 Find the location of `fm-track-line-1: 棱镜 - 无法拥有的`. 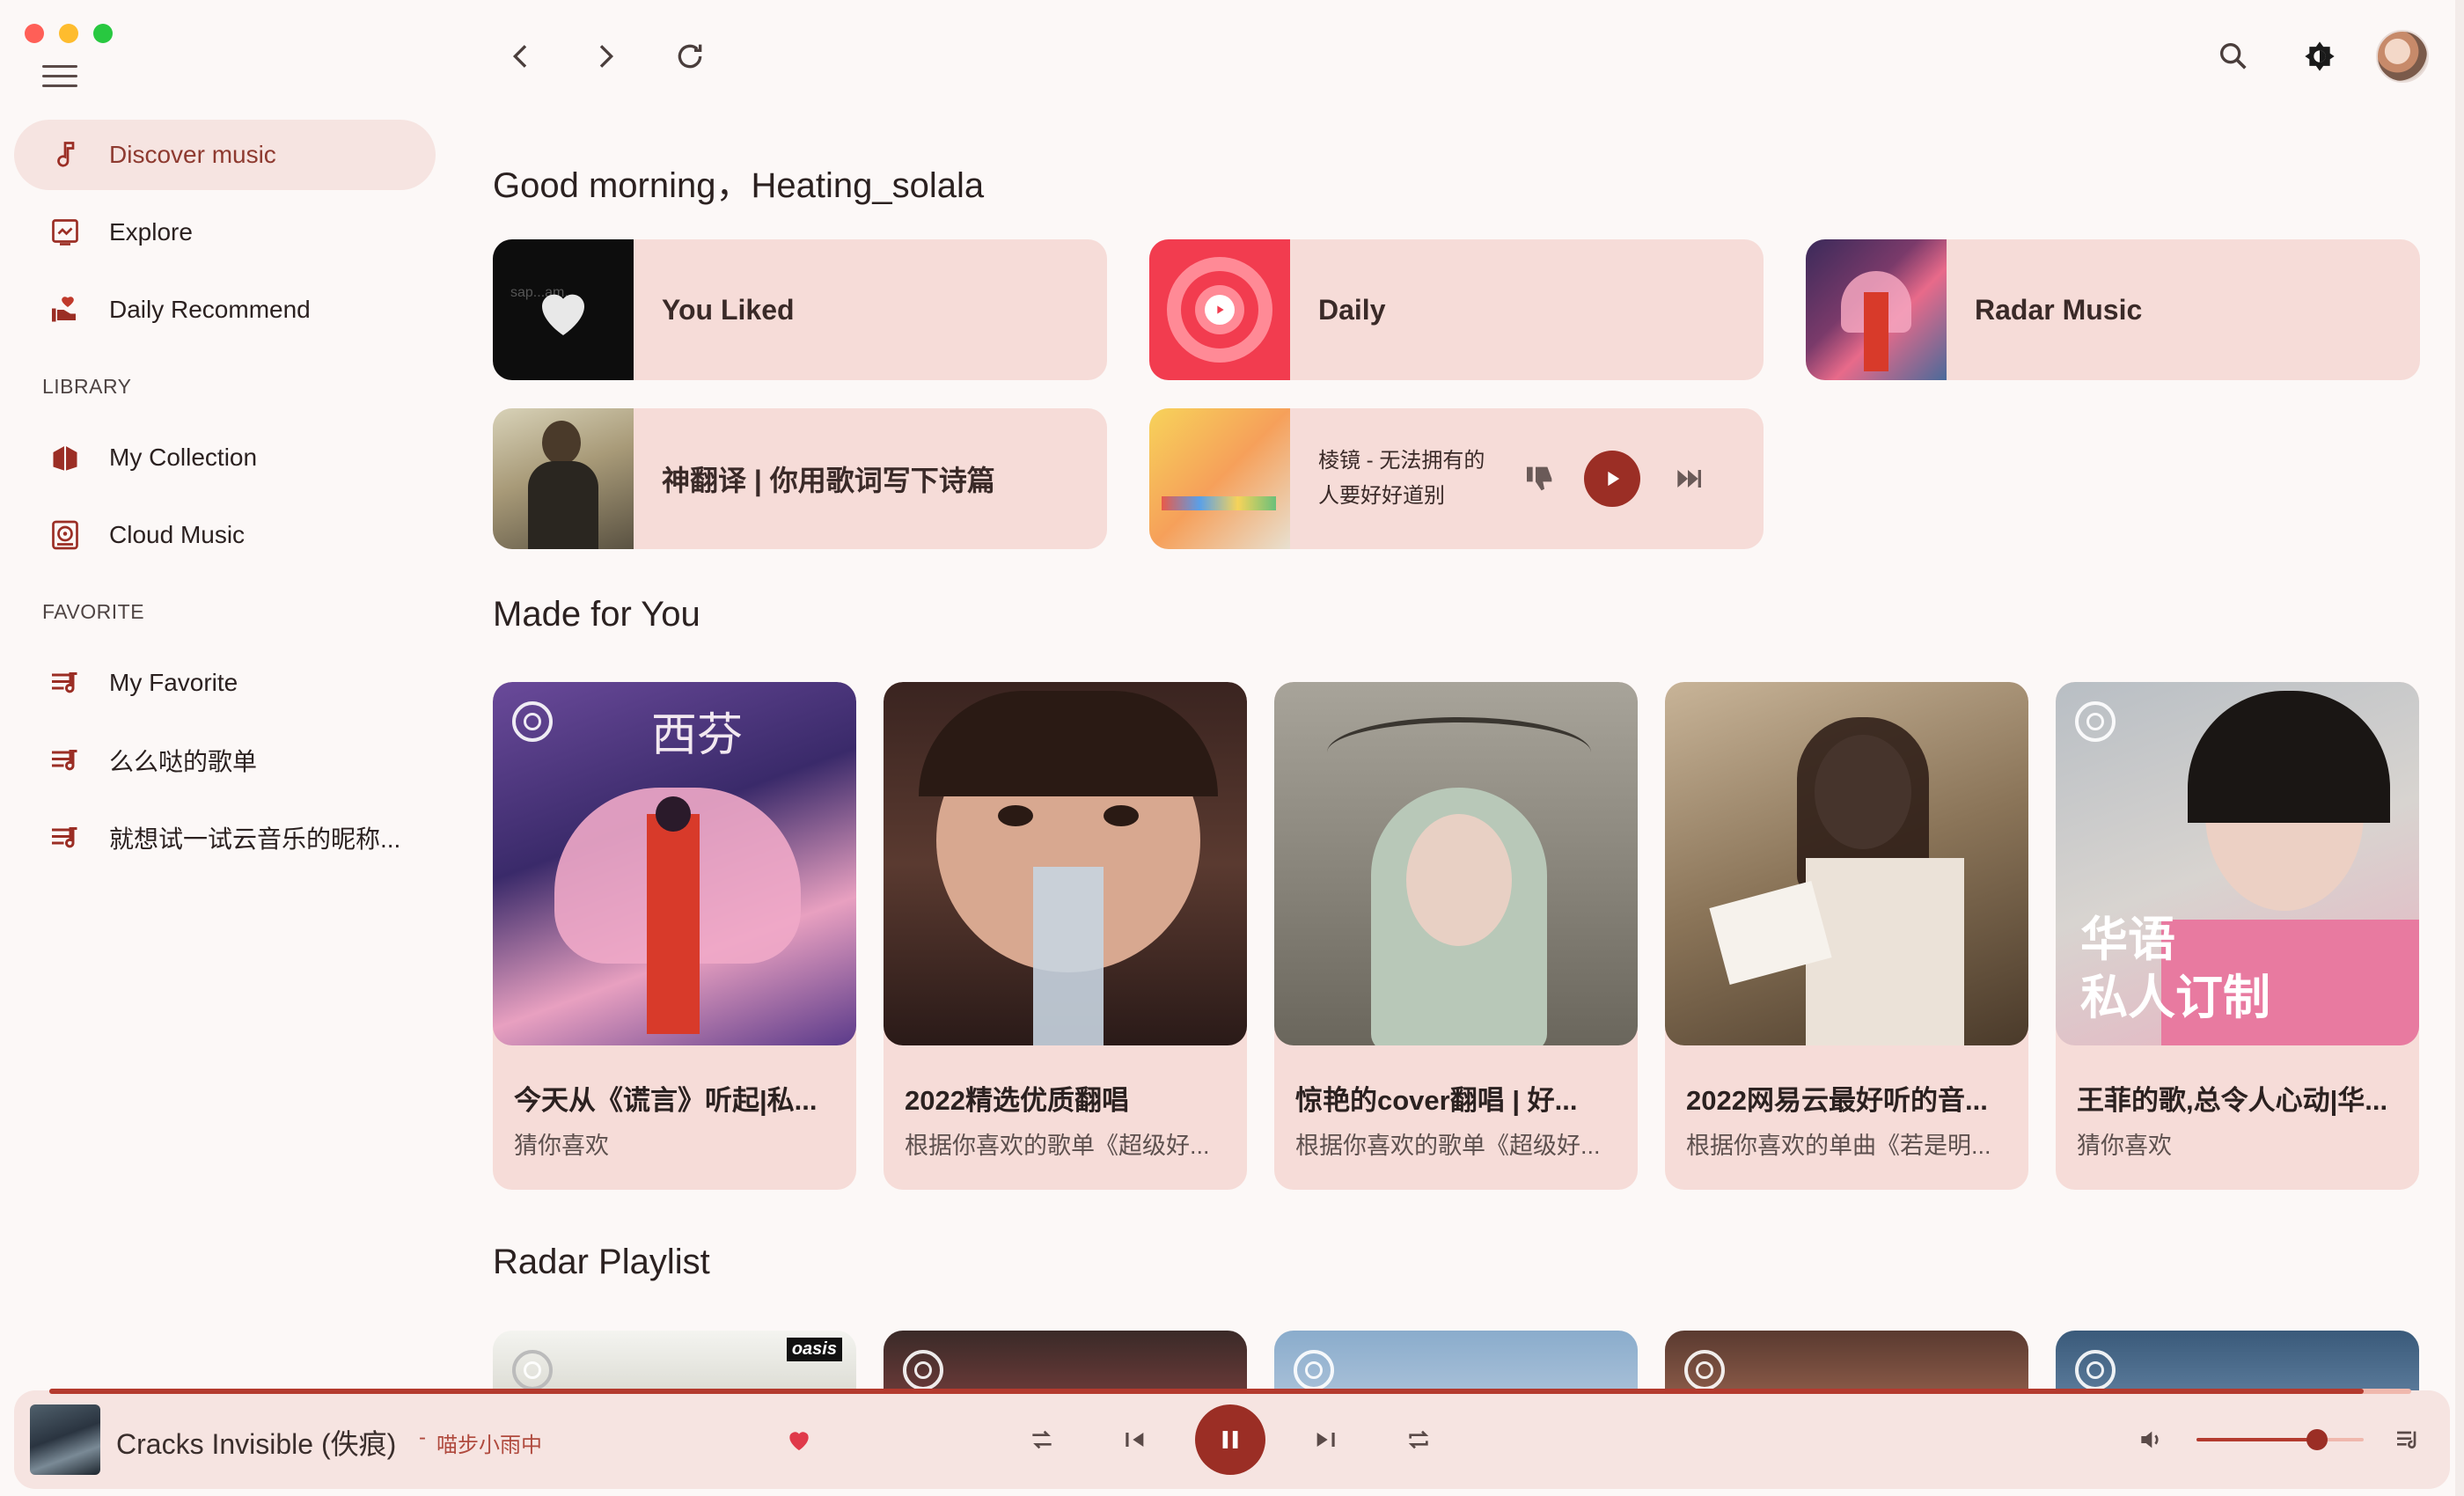

fm-track-line-1: 棱镜 - 无法拥有的 is located at coordinates (1402, 461).